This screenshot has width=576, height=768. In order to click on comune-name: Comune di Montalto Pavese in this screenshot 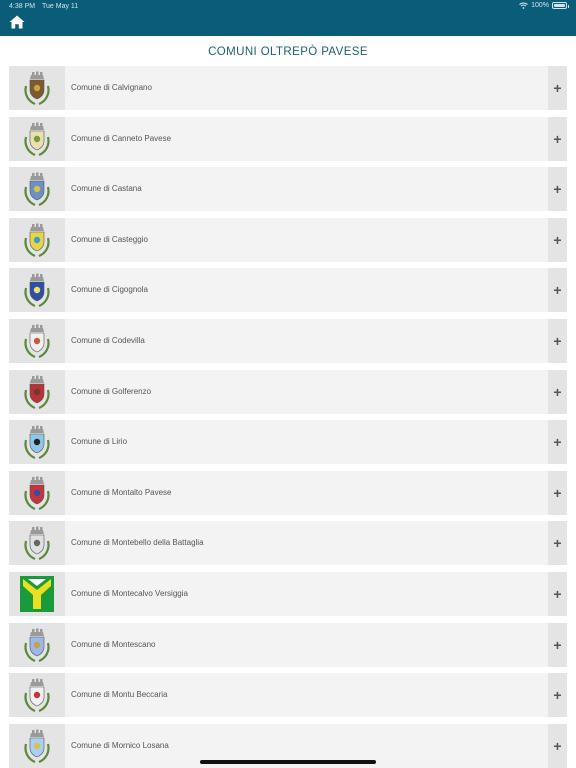, I will do `click(121, 492)`.